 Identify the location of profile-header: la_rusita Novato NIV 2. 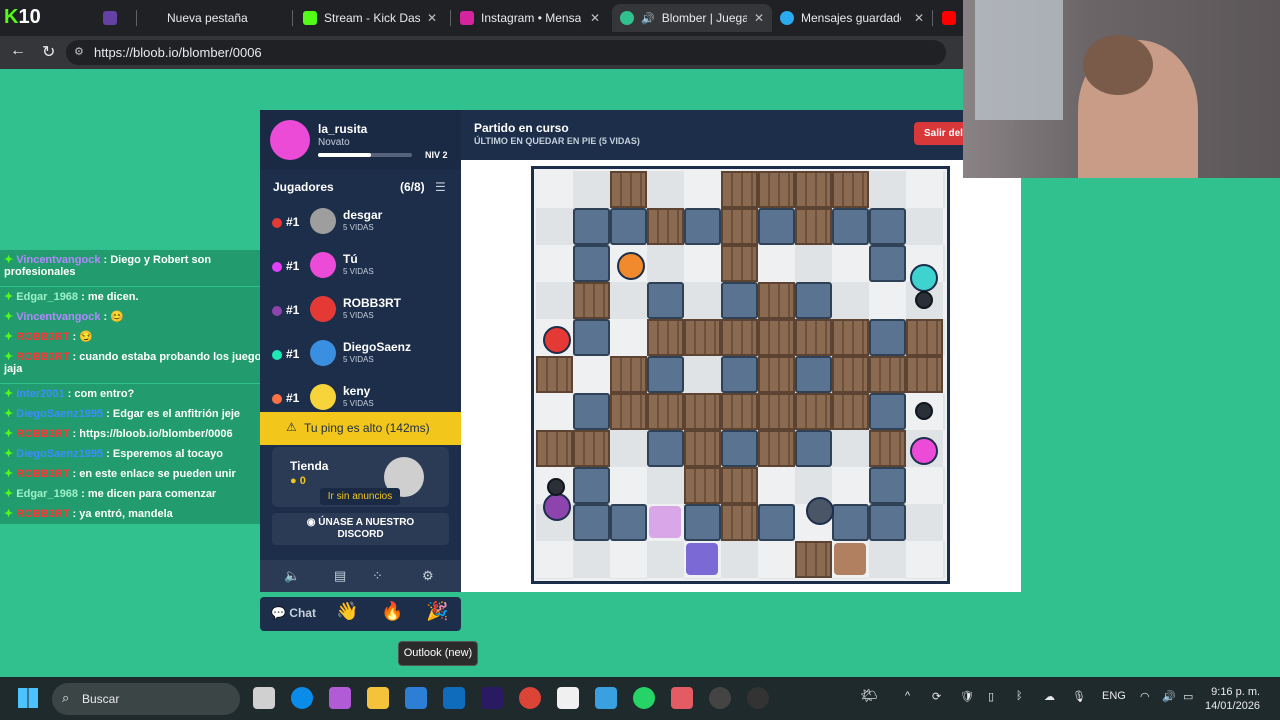
(360, 140).